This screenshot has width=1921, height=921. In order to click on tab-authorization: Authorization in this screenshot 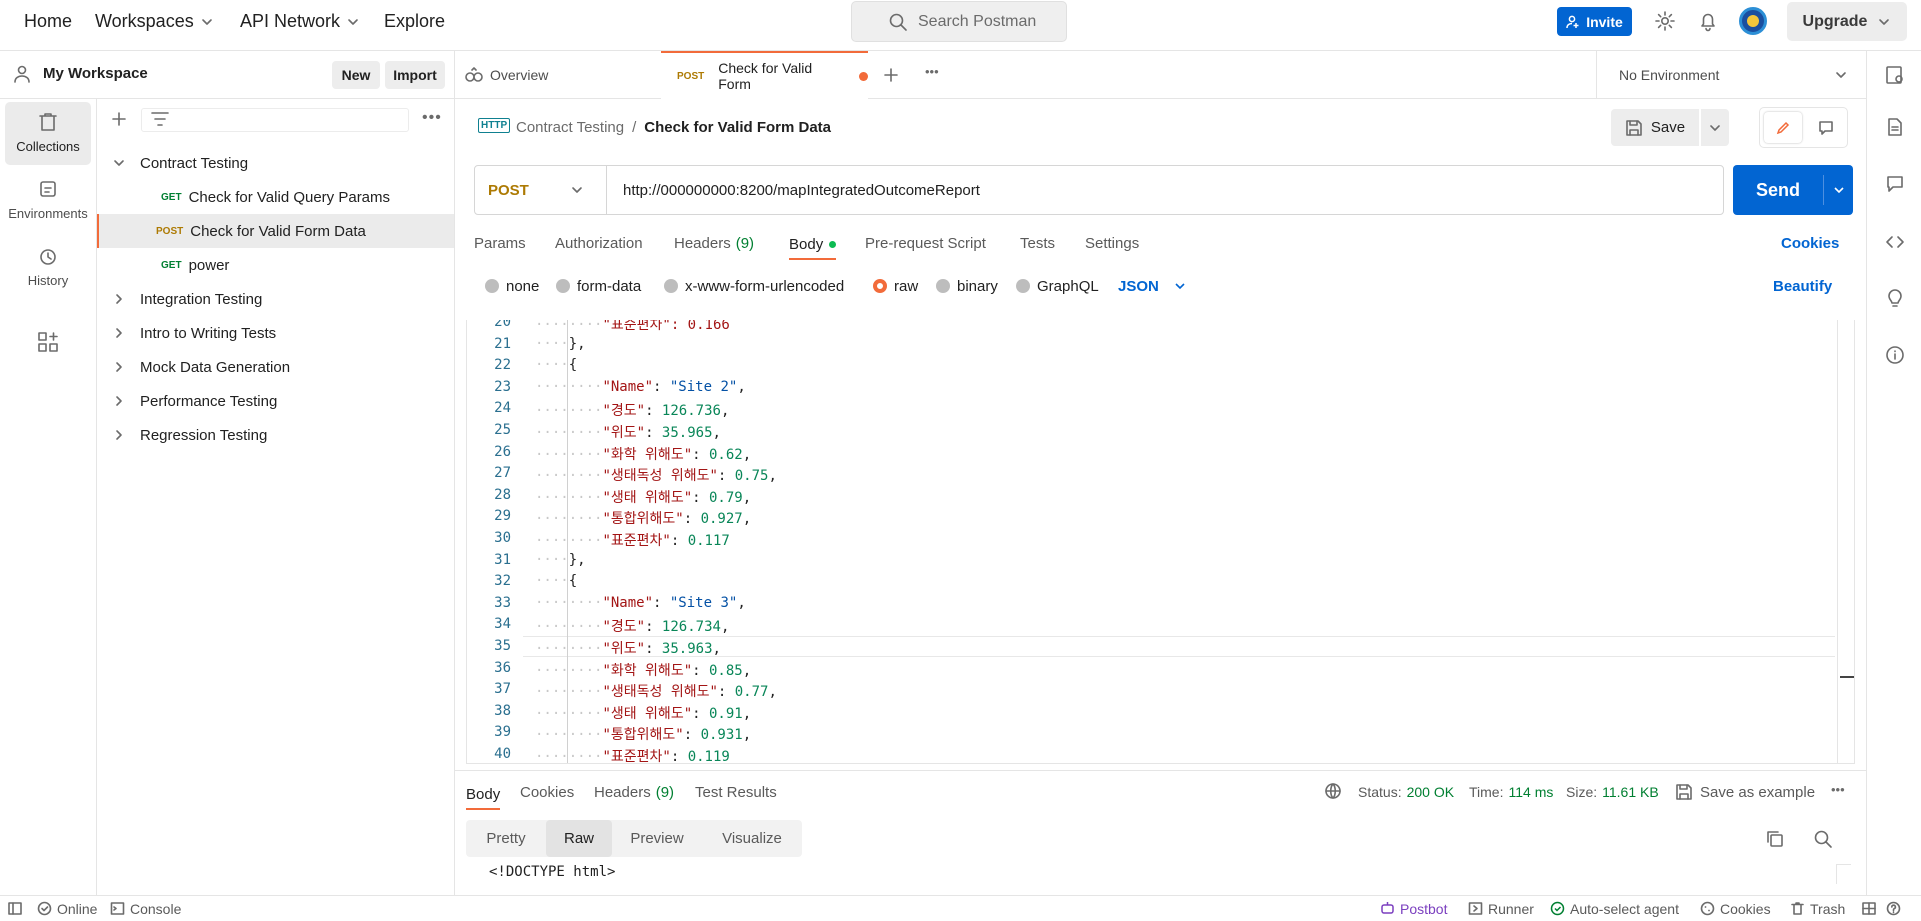, I will do `click(599, 243)`.